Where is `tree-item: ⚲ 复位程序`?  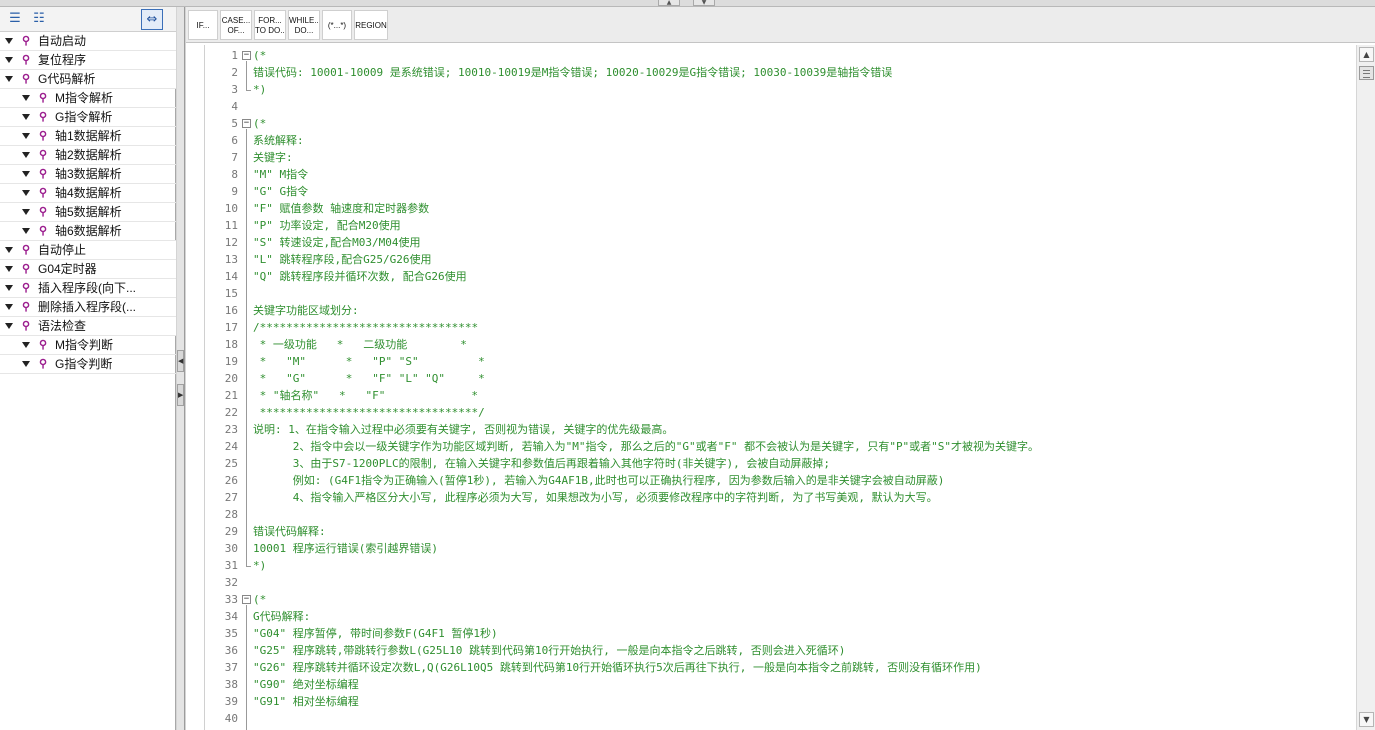
tree-item: ⚲ 复位程序 is located at coordinates (88, 60).